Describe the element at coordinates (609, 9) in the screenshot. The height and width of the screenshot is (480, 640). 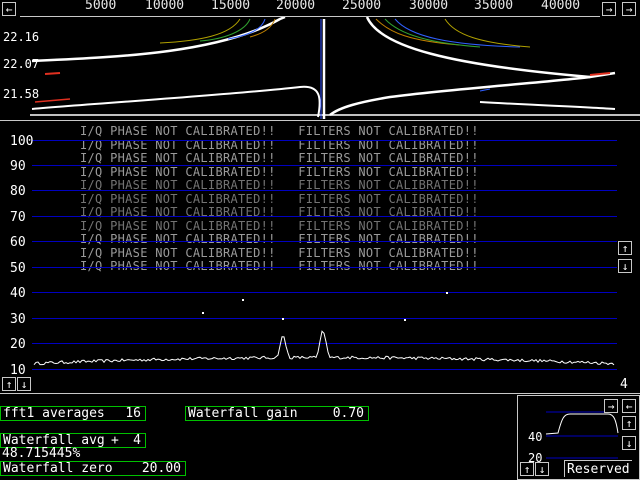
I see `scroll-right-button: →` at that location.